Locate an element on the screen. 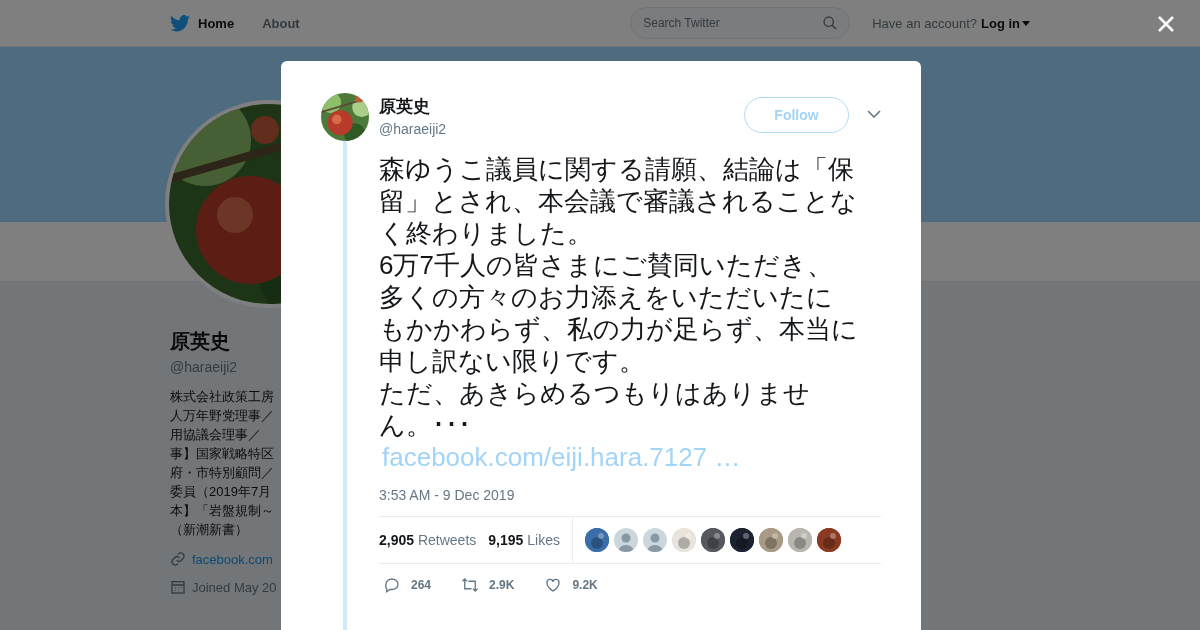 The image size is (1200, 630). default-avatar-icon is located at coordinates (654, 540).